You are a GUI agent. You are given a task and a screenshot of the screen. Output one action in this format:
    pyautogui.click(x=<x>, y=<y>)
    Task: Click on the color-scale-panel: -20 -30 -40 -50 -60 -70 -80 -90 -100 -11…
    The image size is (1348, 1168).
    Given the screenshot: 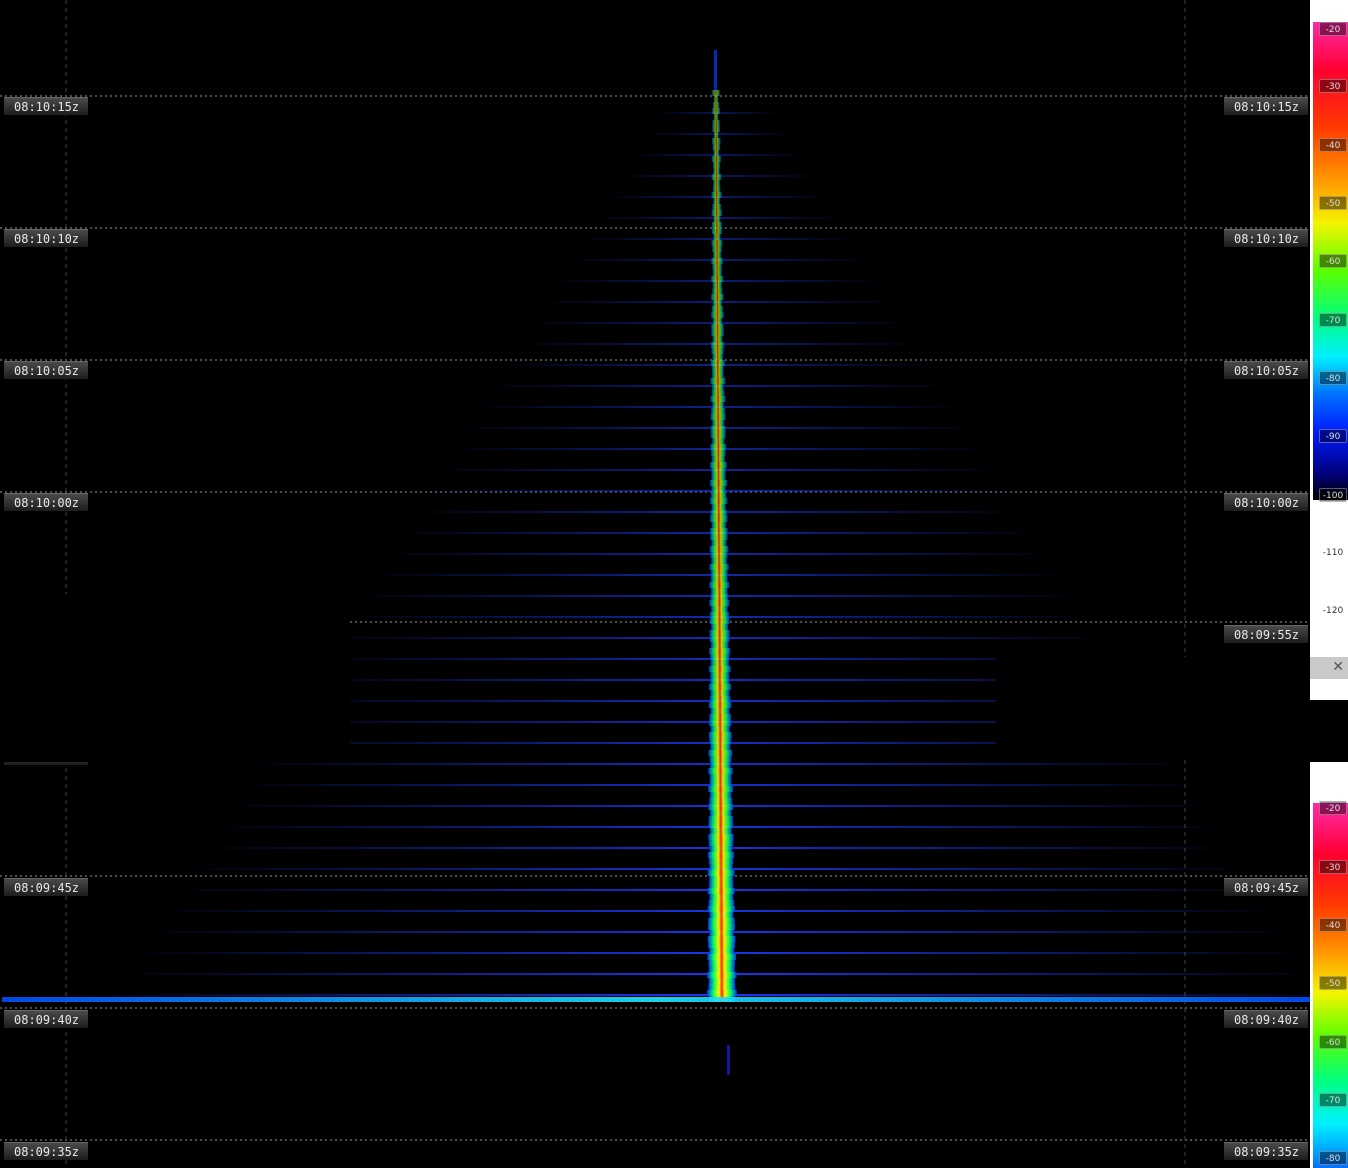 What is the action you would take?
    pyautogui.click(x=1329, y=584)
    